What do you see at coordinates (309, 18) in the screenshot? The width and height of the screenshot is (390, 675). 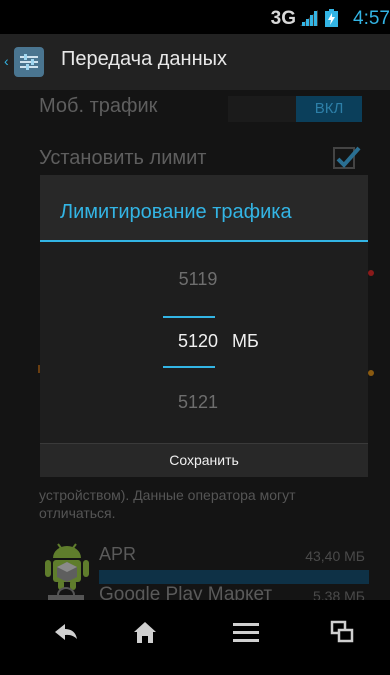 I see `signal-icon` at bounding box center [309, 18].